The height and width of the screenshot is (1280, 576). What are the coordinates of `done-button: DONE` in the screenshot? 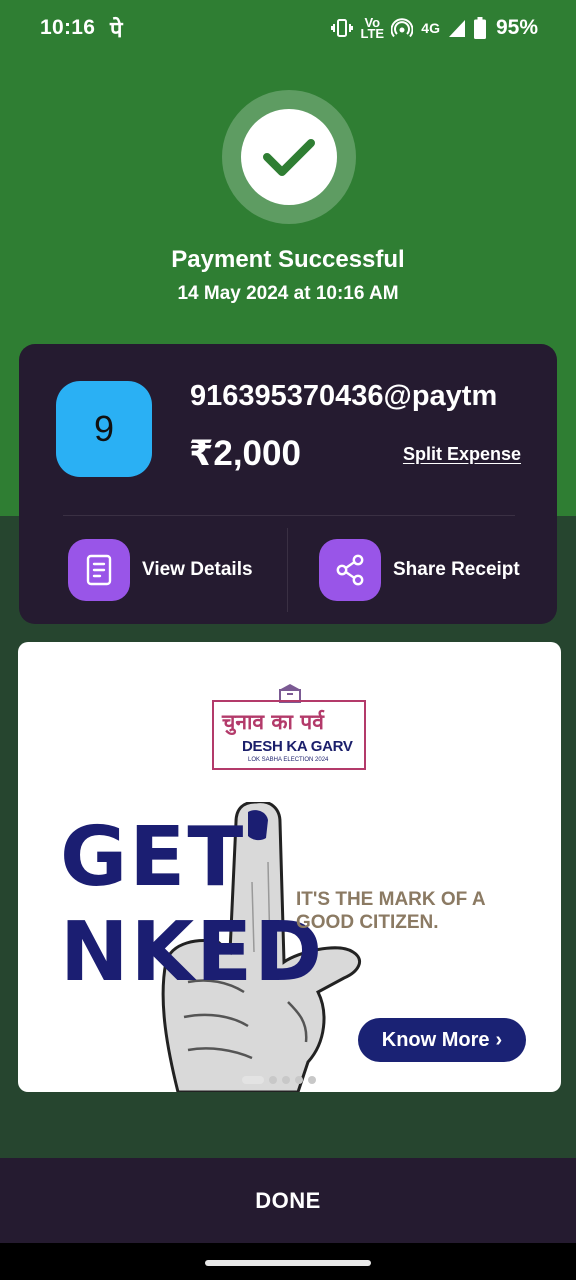 It's located at (288, 1200).